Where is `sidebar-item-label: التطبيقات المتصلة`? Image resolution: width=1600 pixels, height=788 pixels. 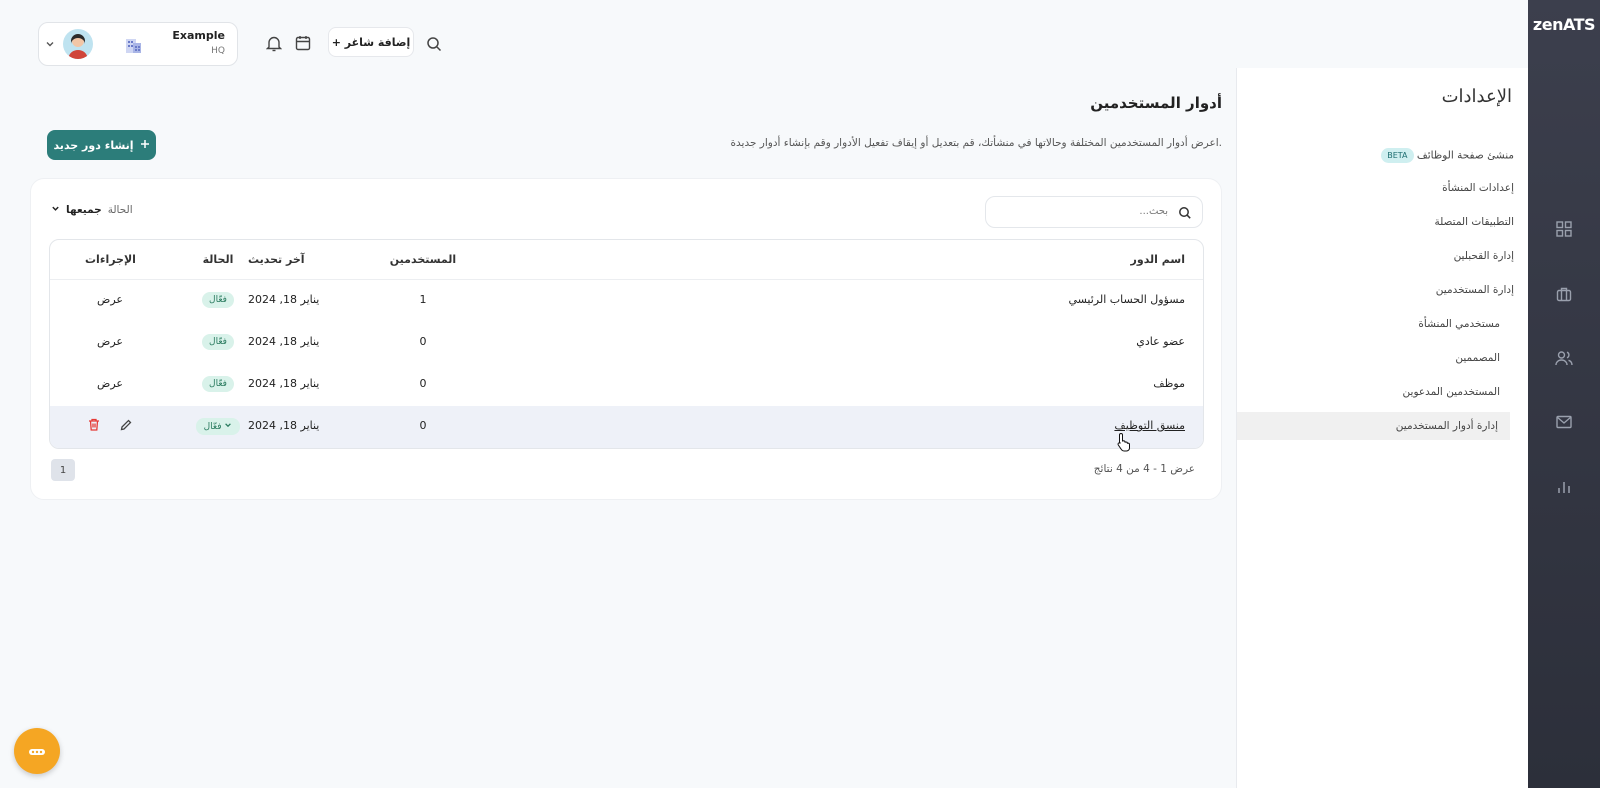 sidebar-item-label: التطبيقات المتصلة is located at coordinates (1474, 222).